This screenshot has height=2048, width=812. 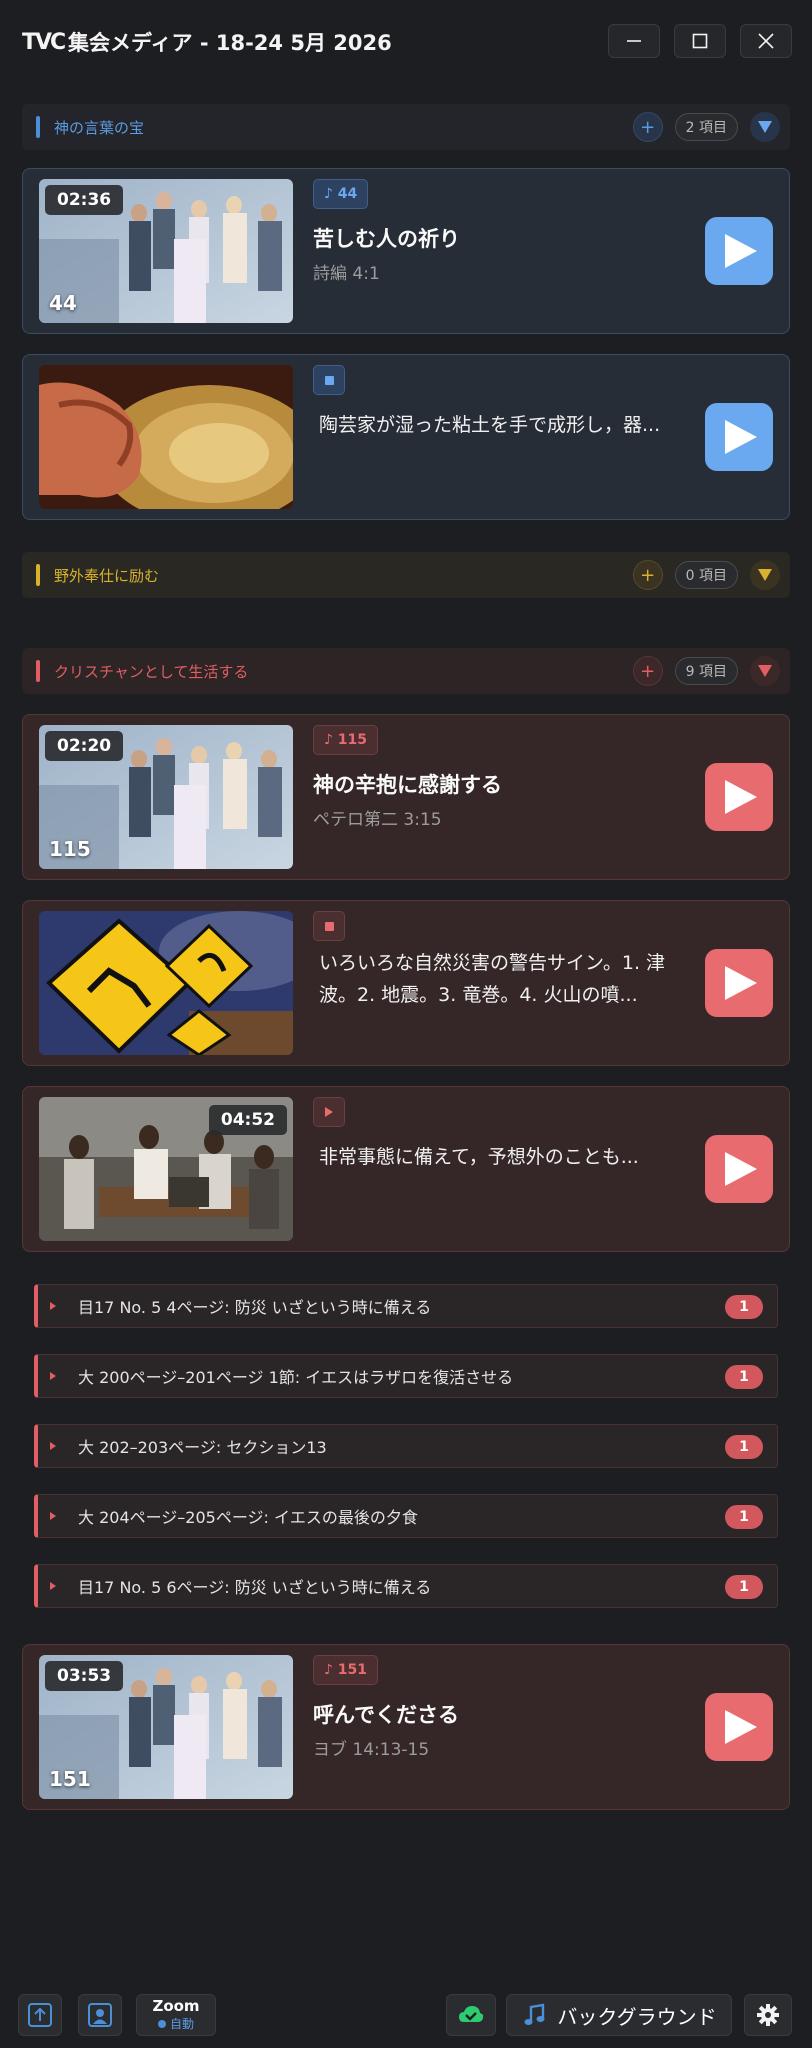 What do you see at coordinates (84, 200) in the screenshot?
I see `duration-label: 02:36` at bounding box center [84, 200].